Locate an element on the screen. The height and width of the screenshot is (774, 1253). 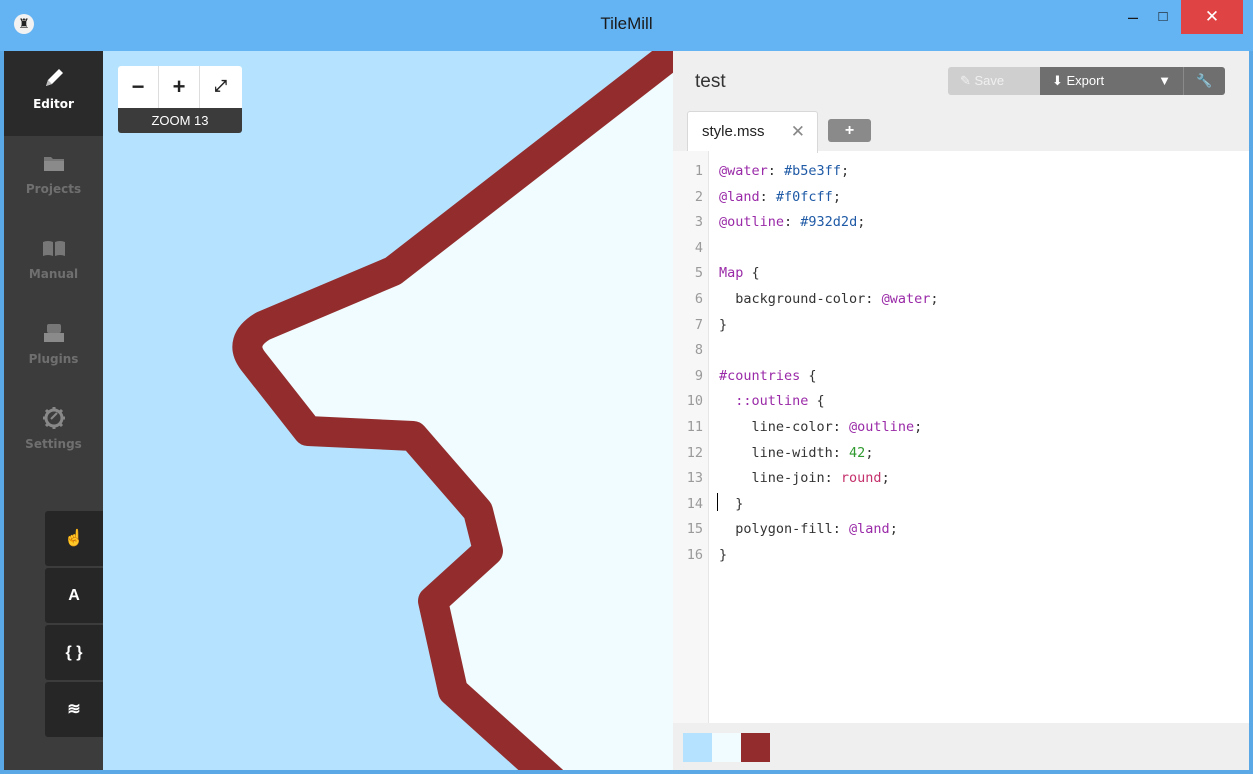
line-number-gutter is located at coordinates (691, 437).